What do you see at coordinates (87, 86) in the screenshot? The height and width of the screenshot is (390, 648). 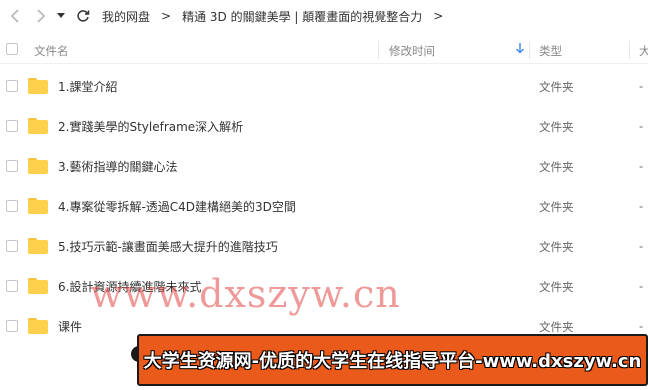 I see `file-name: 1.課堂介紹` at bounding box center [87, 86].